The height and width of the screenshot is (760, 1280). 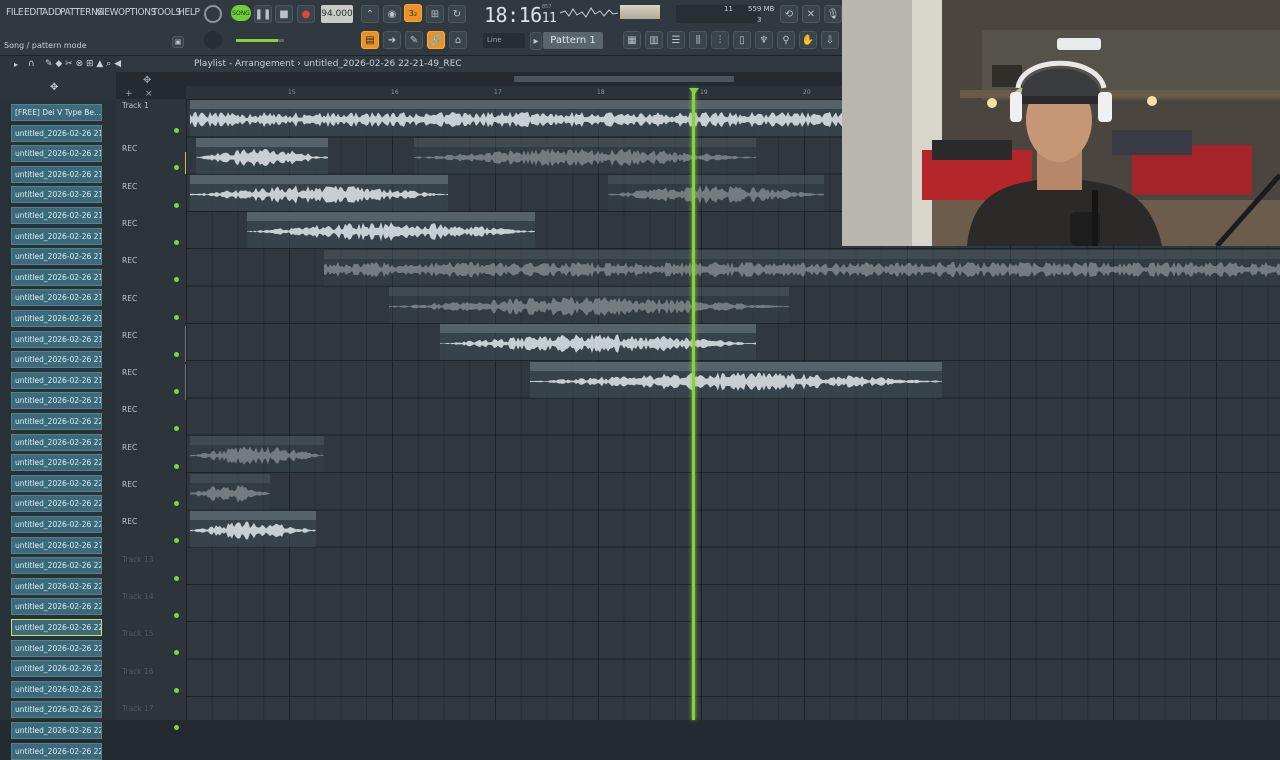 I want to click on audio-clip: untitled_2-20-07_REC, so click(x=230, y=492).